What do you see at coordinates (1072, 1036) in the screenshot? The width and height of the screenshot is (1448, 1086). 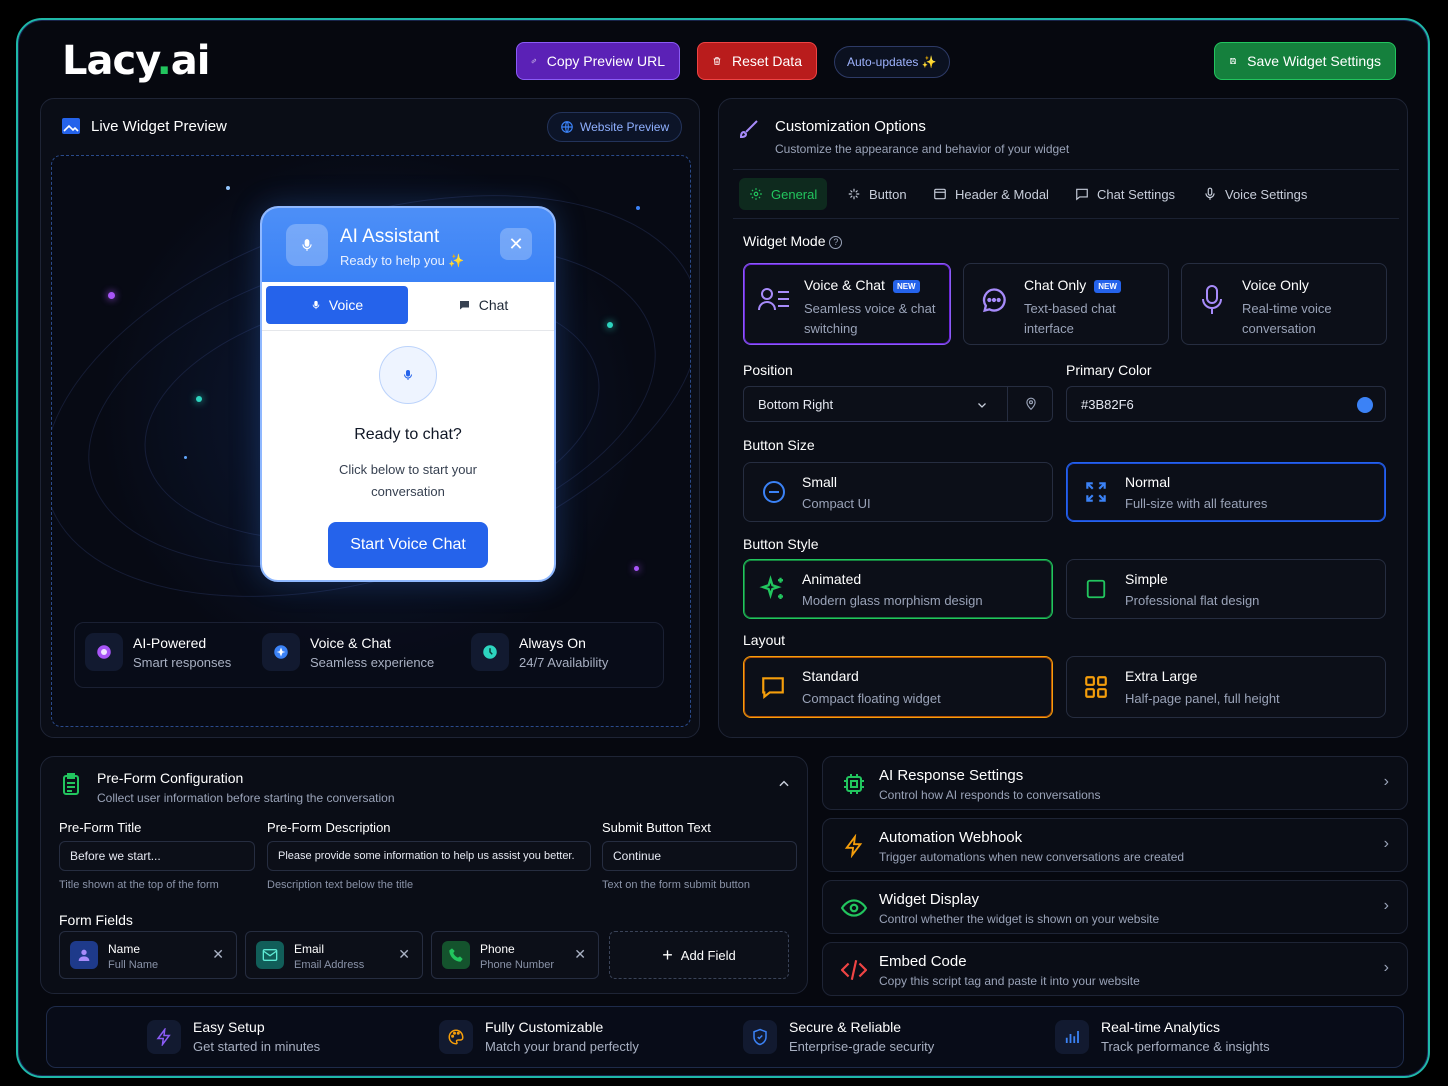 I see `bar-chart-icon` at bounding box center [1072, 1036].